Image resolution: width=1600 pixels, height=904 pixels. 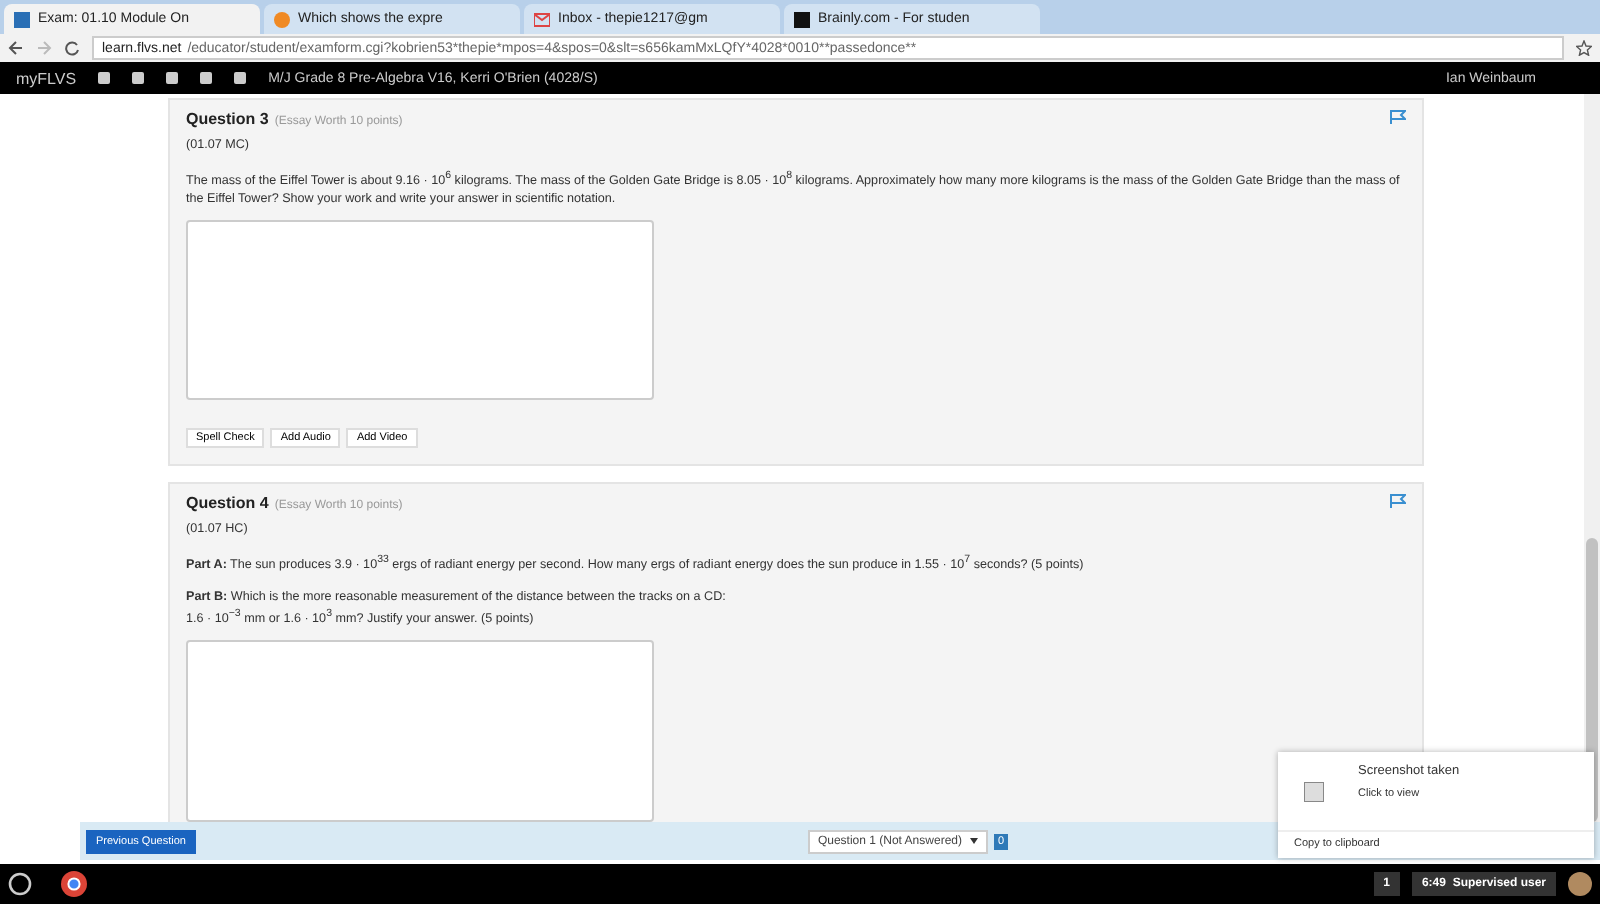 I want to click on circle-logo-icon, so click(x=282, y=19).